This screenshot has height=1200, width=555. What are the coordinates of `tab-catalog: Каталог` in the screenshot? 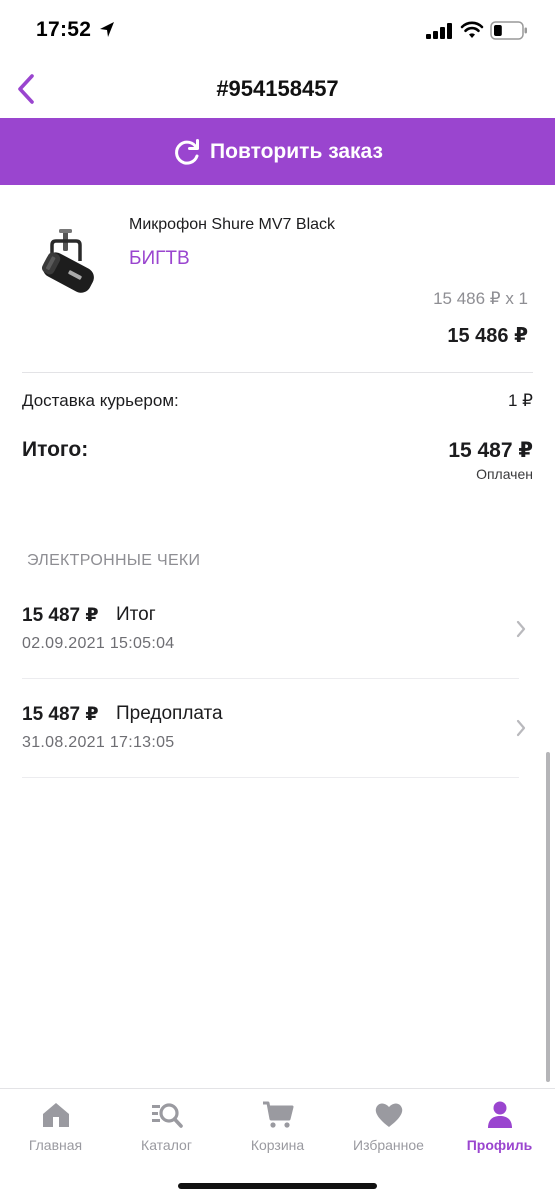 It's located at (166, 1129).